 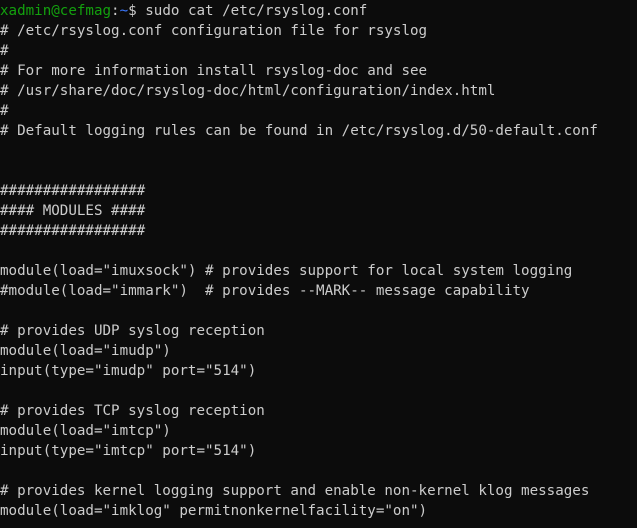 What do you see at coordinates (73, 211) in the screenshot?
I see `output-line: #### MODULES ####` at bounding box center [73, 211].